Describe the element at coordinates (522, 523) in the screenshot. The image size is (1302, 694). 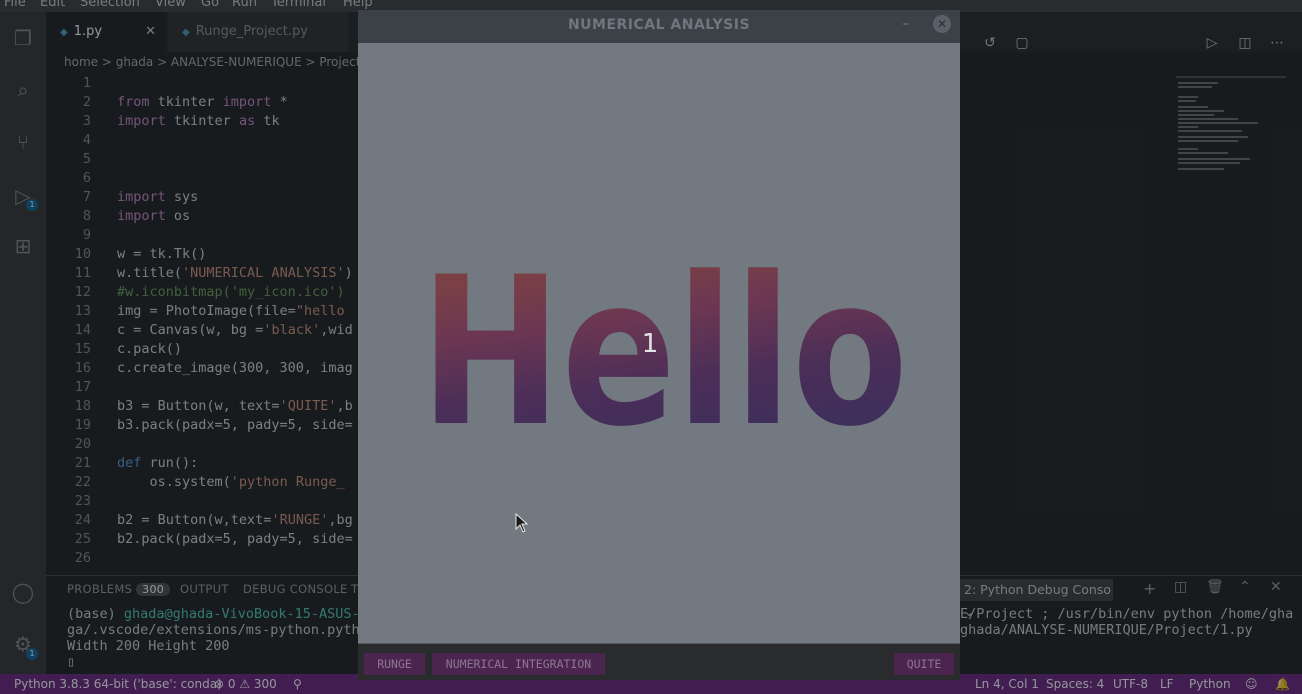
I see `mouse-cursor-icon` at that location.